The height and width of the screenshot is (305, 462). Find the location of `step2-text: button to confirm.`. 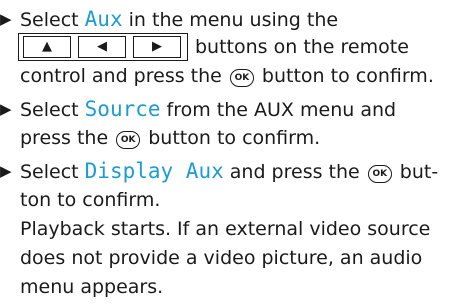

step2-text: button to confirm. is located at coordinates (231, 138).